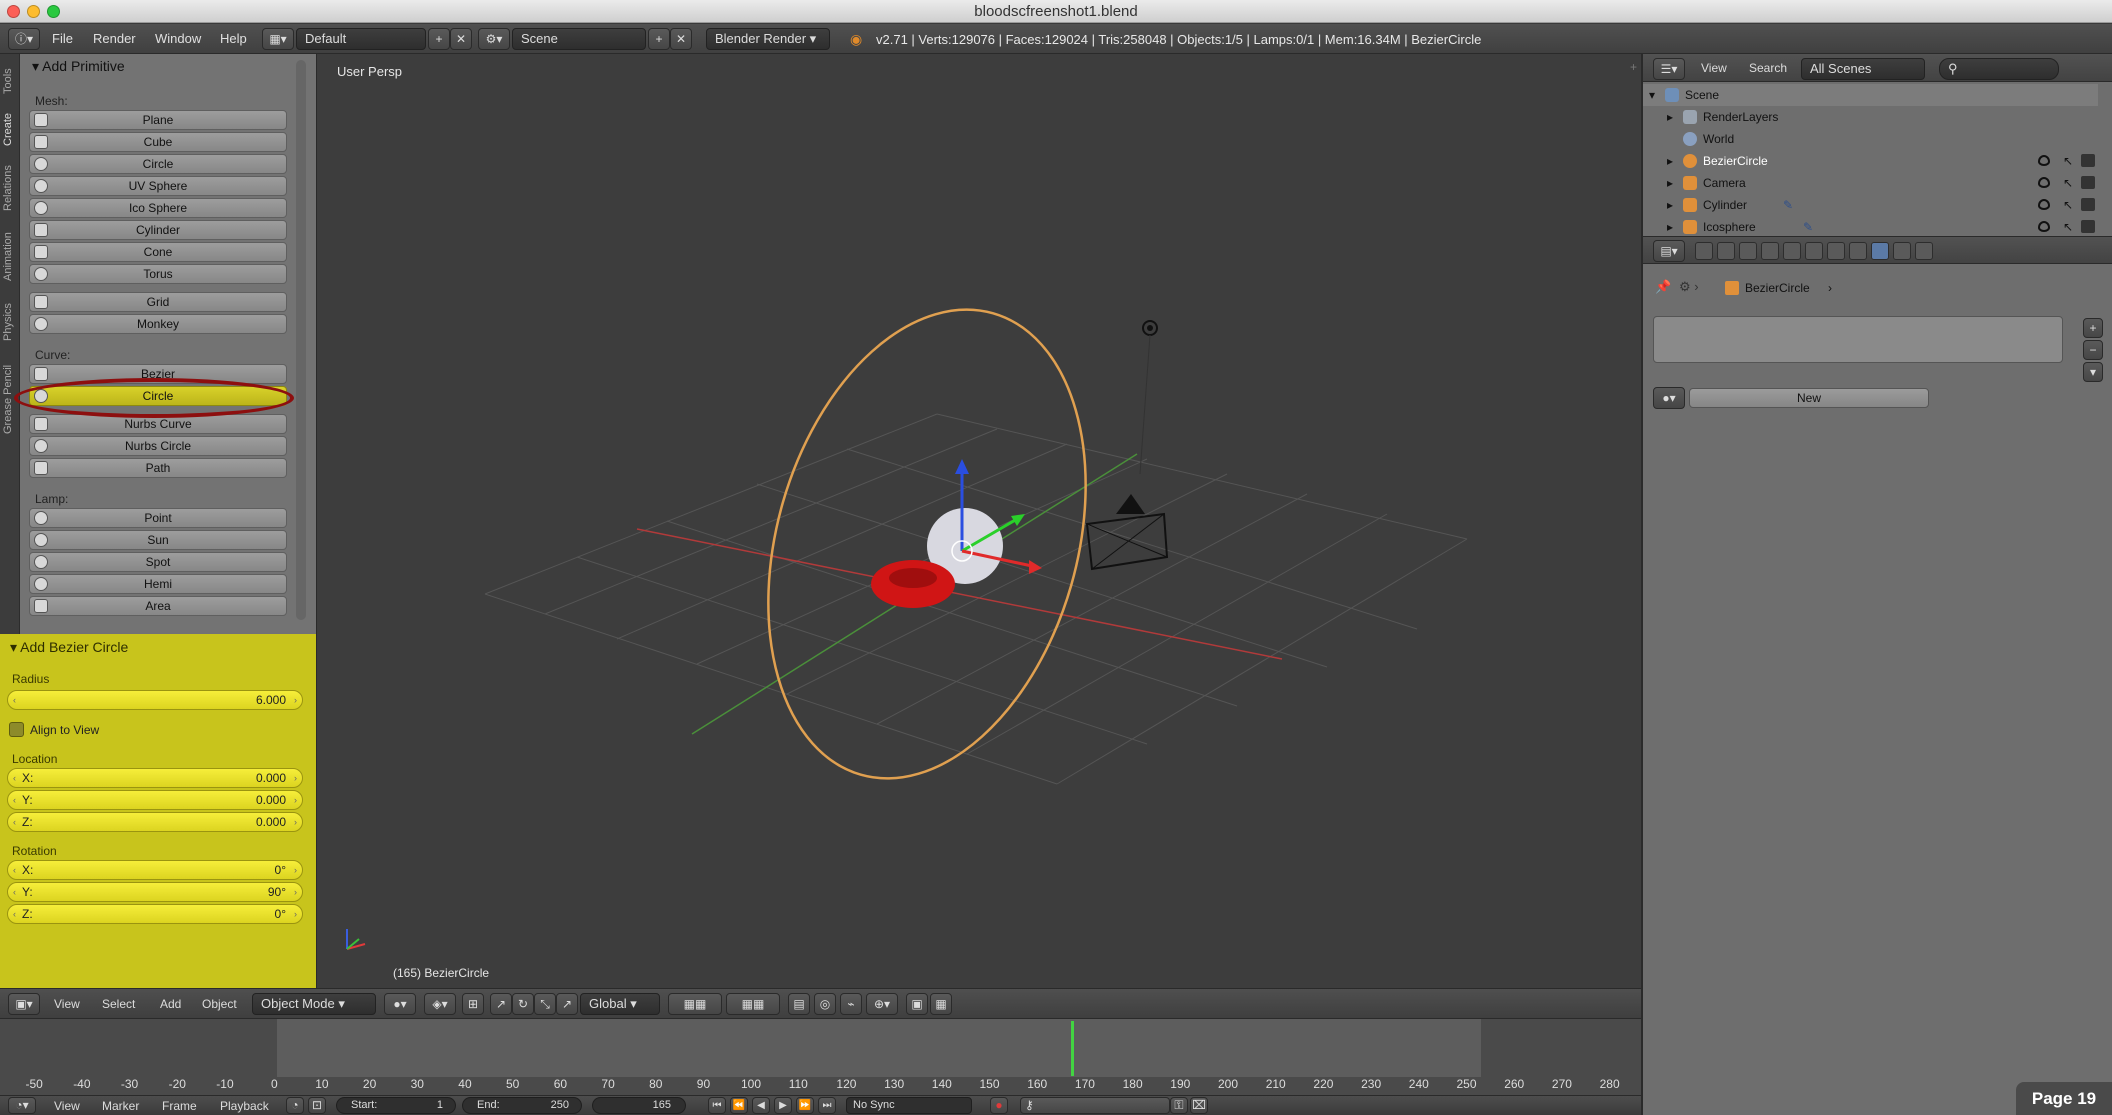  What do you see at coordinates (1669, 69) in the screenshot?
I see `outliner-editor-icon: ☰▾` at bounding box center [1669, 69].